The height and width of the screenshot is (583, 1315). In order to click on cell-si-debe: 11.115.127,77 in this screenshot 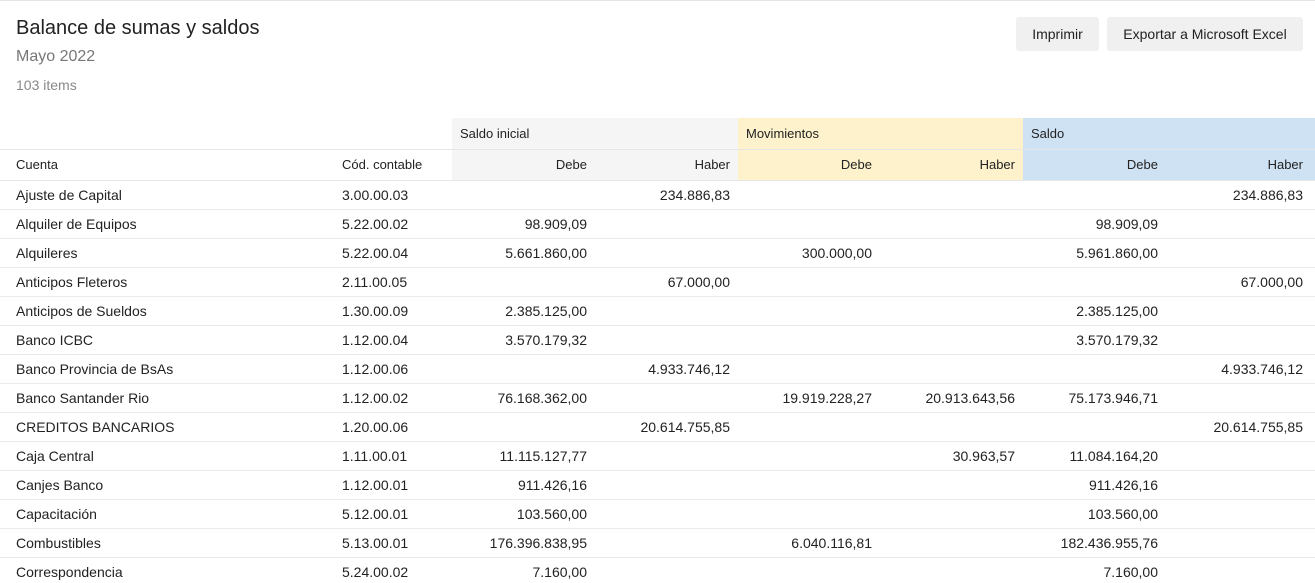, I will do `click(523, 456)`.